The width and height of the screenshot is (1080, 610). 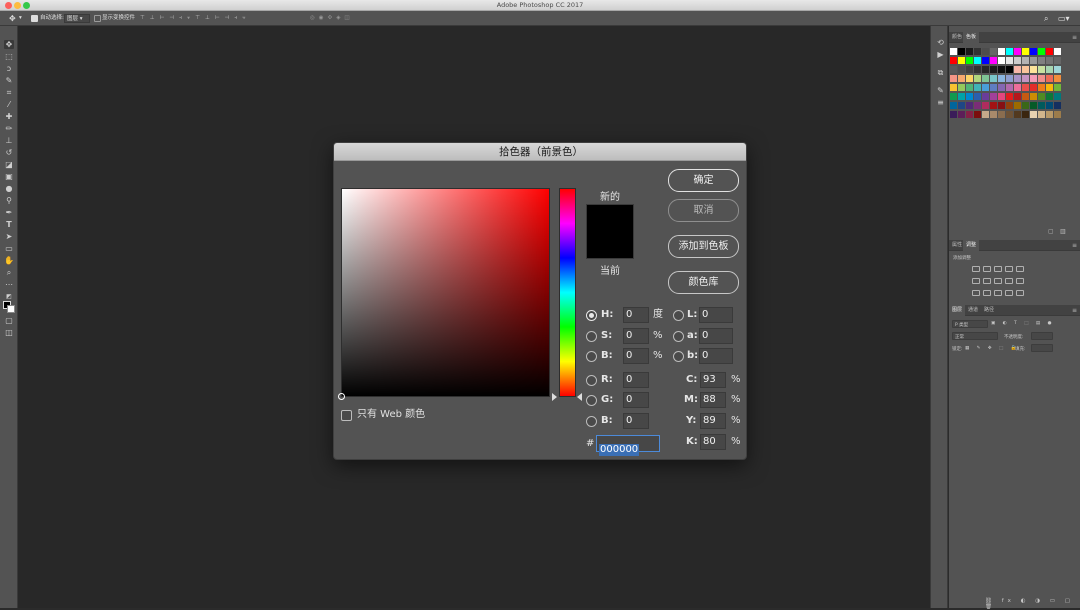 What do you see at coordinates (9, 236) in the screenshot?
I see `path-select-tool-icon: ➤` at bounding box center [9, 236].